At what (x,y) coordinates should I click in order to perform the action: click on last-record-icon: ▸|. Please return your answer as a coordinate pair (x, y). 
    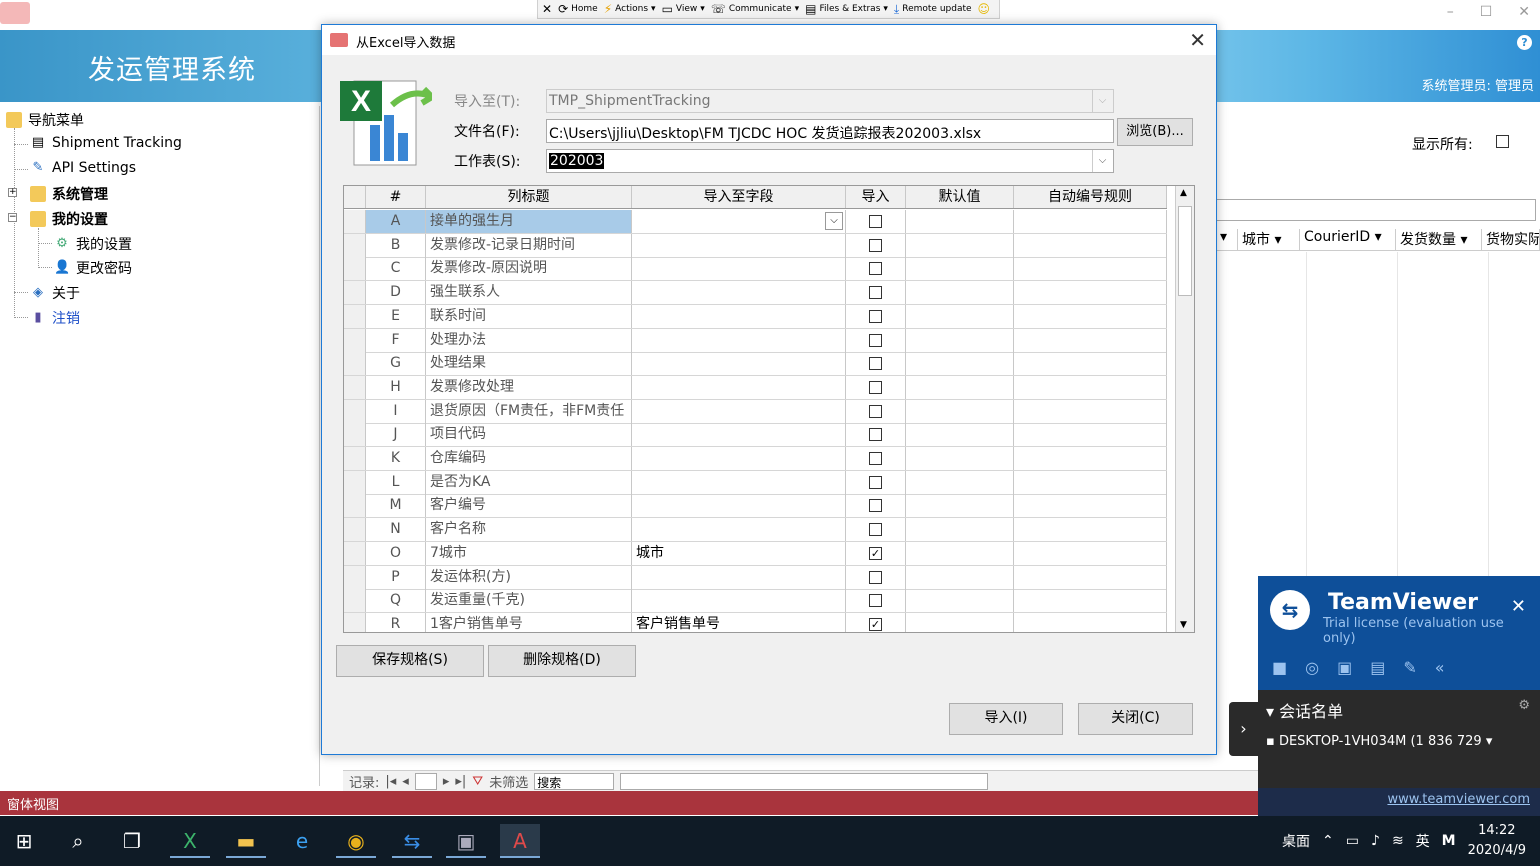
    Looking at the image, I should click on (460, 781).